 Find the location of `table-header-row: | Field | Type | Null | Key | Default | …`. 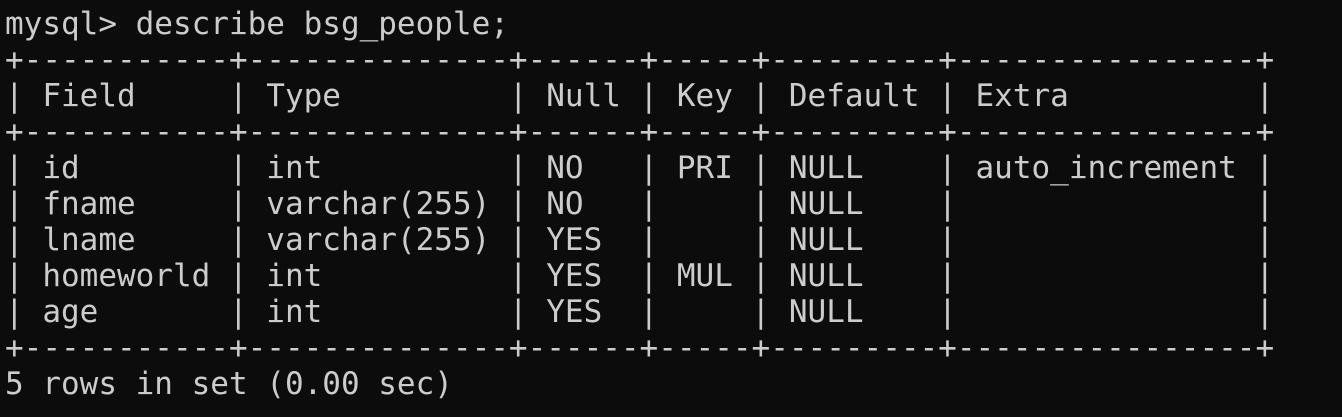

table-header-row: | Field | Type | Null | Key | Default | … is located at coordinates (640, 96).